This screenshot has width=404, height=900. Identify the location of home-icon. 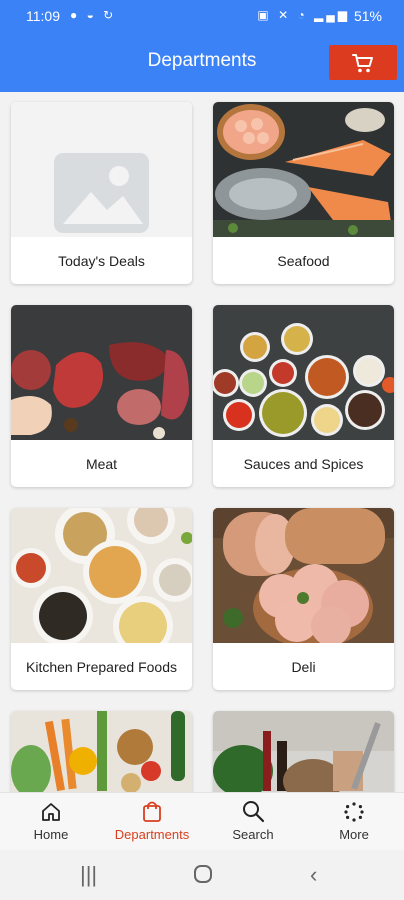
(51, 812).